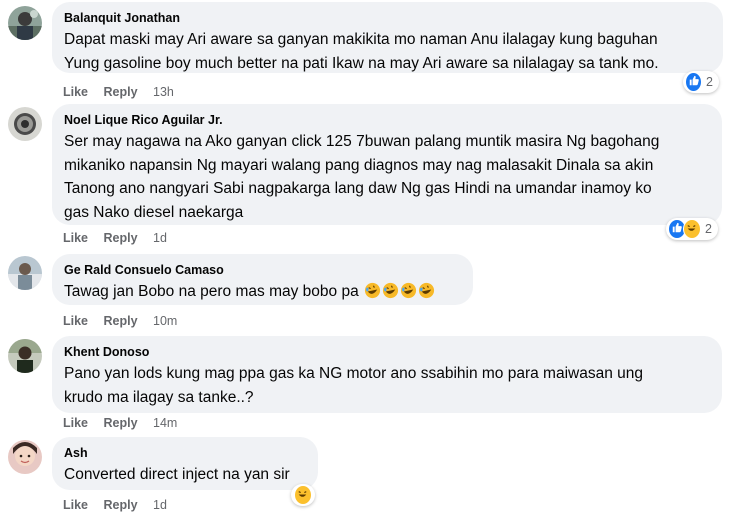 The image size is (750, 512). I want to click on comment-text-line: Tawag jan Bobo na pero mas may bobo pa, so click(262, 292).